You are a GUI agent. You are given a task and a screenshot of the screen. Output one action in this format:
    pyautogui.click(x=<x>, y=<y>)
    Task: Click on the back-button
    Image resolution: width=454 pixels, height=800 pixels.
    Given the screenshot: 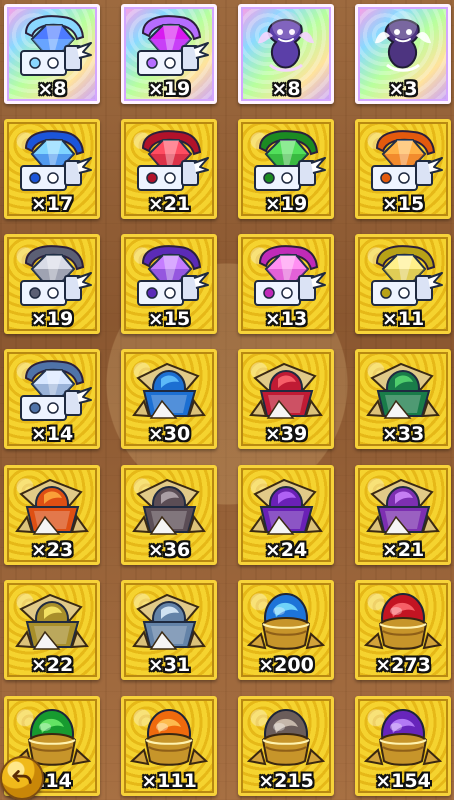 What is the action you would take?
    pyautogui.click(x=22, y=778)
    